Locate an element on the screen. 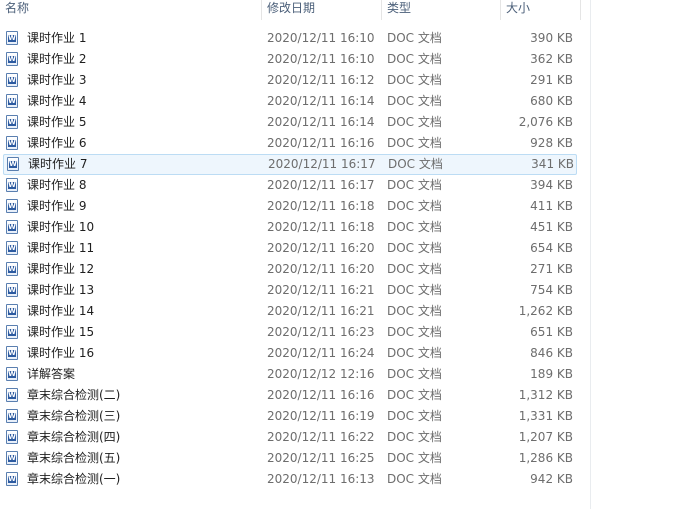  file-row: 章末综合检测(一) 2020/12/11 16:13 DOC 文档 942 KB is located at coordinates (295, 479).